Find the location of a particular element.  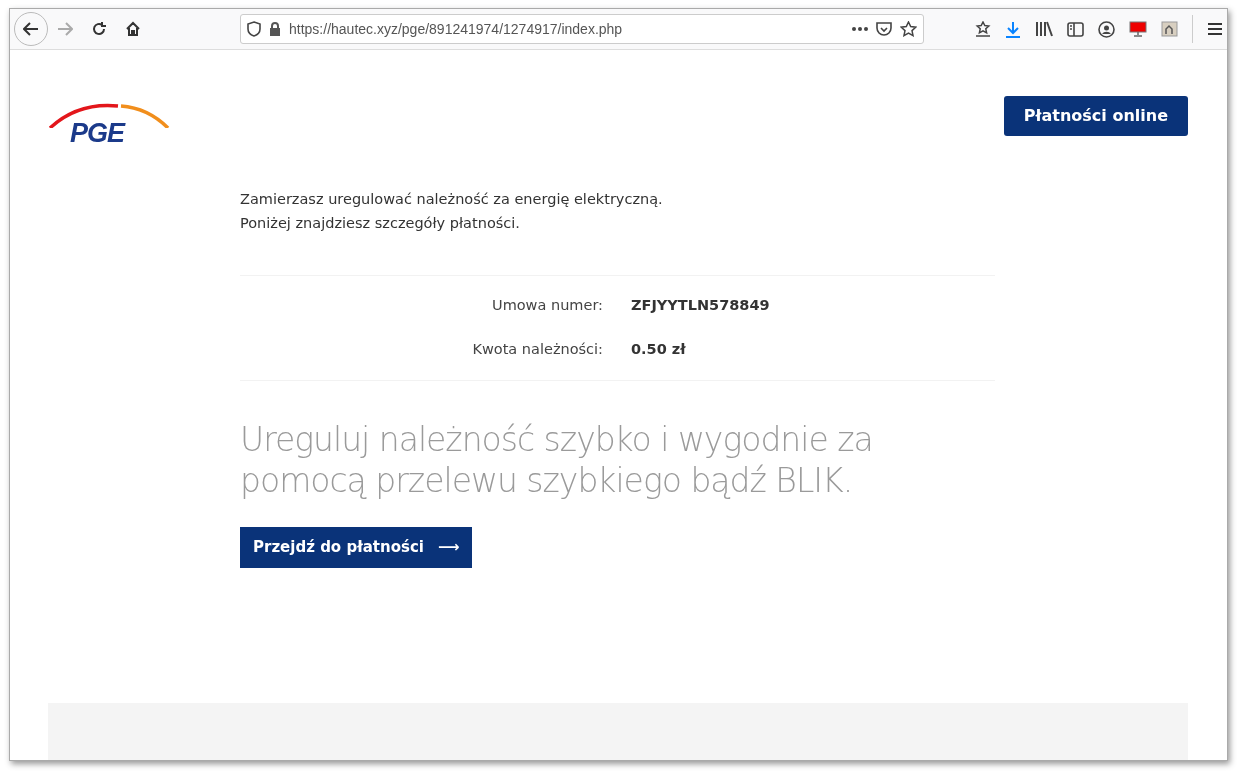

more-icon is located at coordinates (860, 29).